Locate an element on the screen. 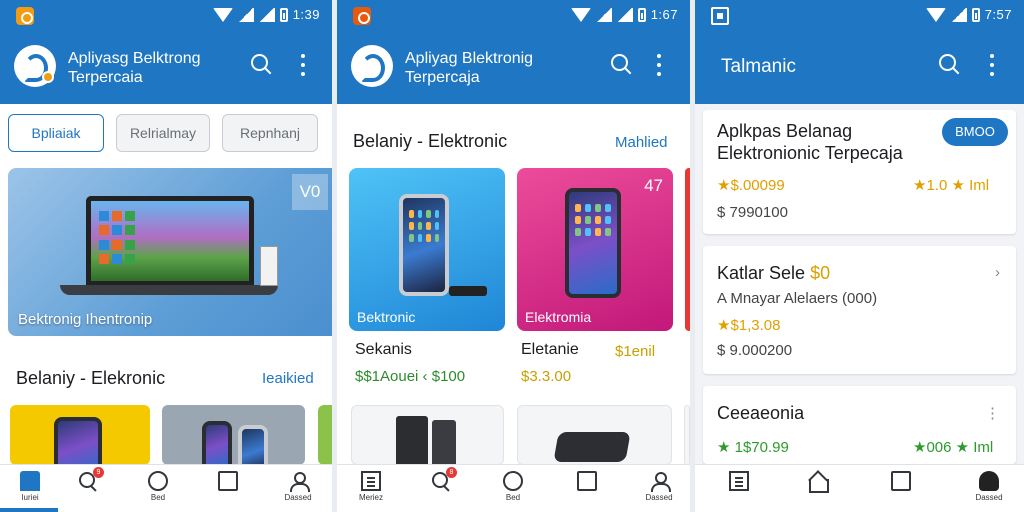  card-title: Katlar Sele $0 is located at coordinates (773, 273).